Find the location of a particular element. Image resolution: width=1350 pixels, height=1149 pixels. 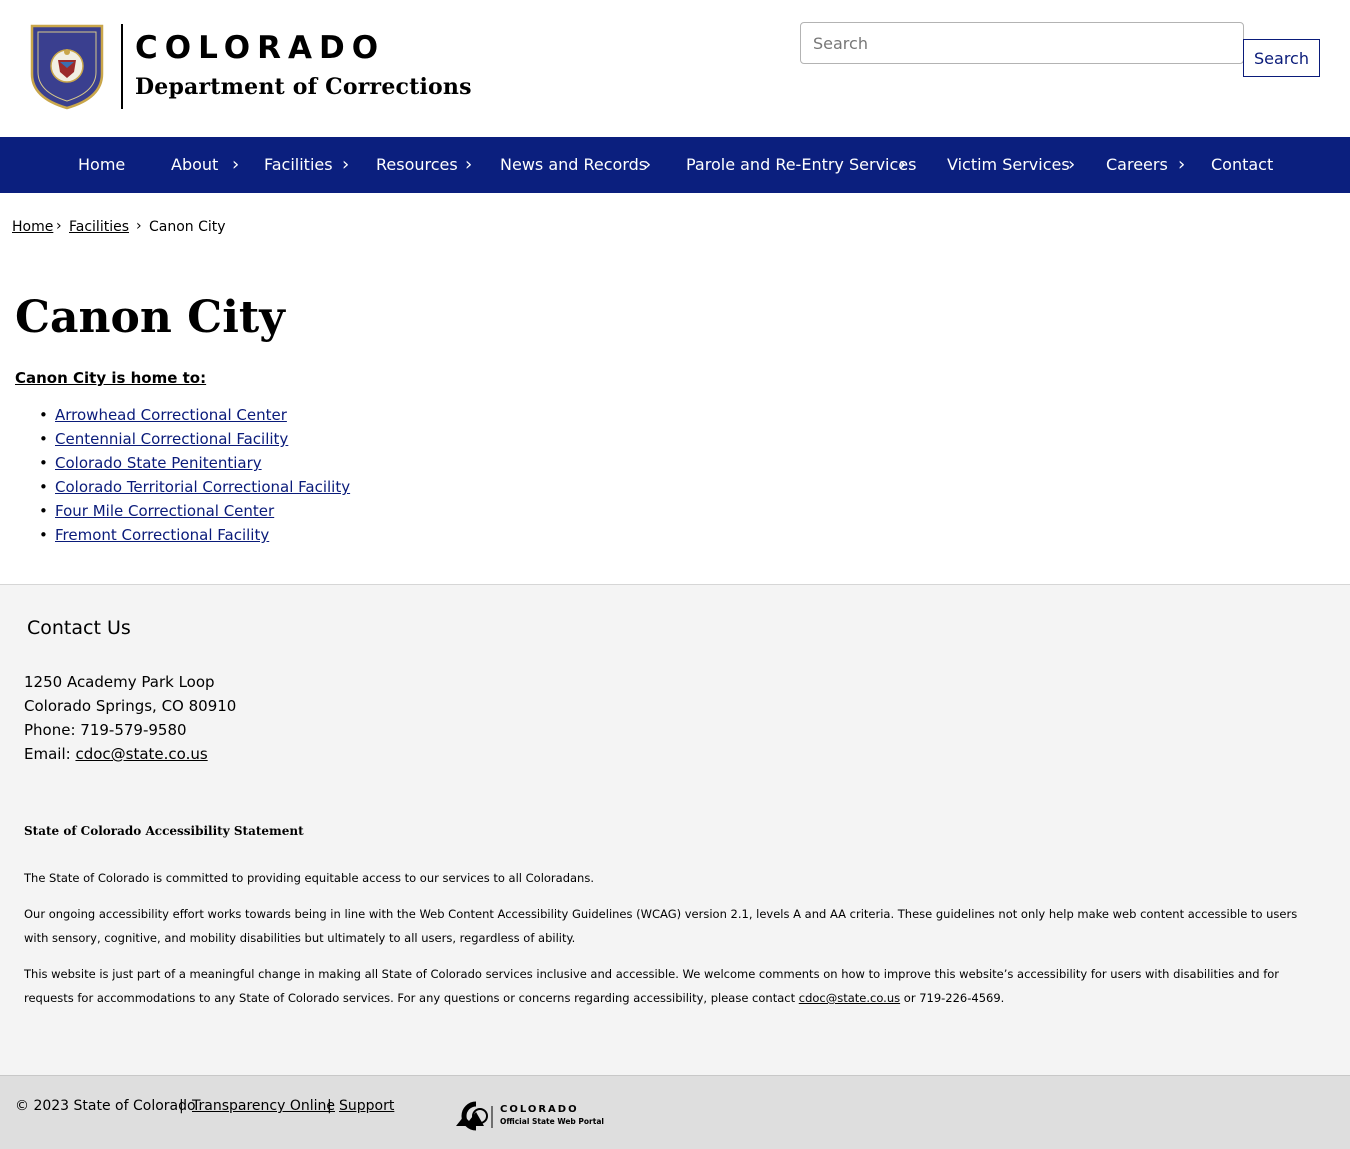

breadcrumb-current: Canon City is located at coordinates (187, 227).